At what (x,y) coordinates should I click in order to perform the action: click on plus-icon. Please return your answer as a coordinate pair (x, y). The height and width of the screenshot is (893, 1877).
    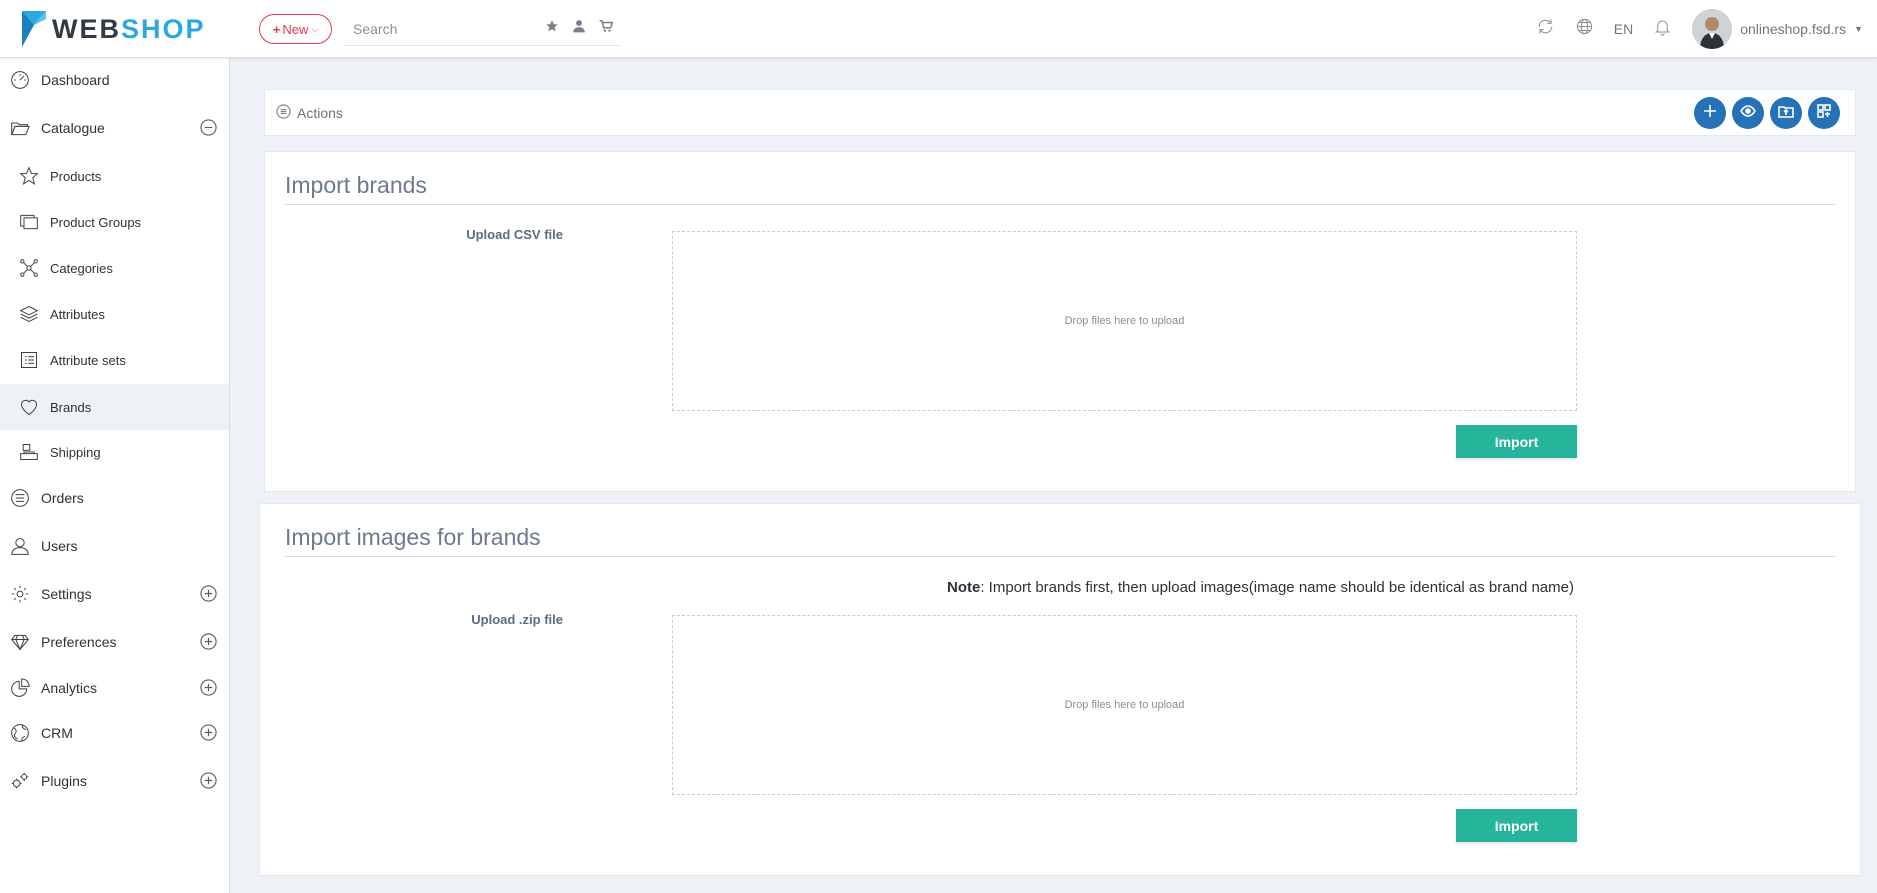
    Looking at the image, I should click on (1710, 113).